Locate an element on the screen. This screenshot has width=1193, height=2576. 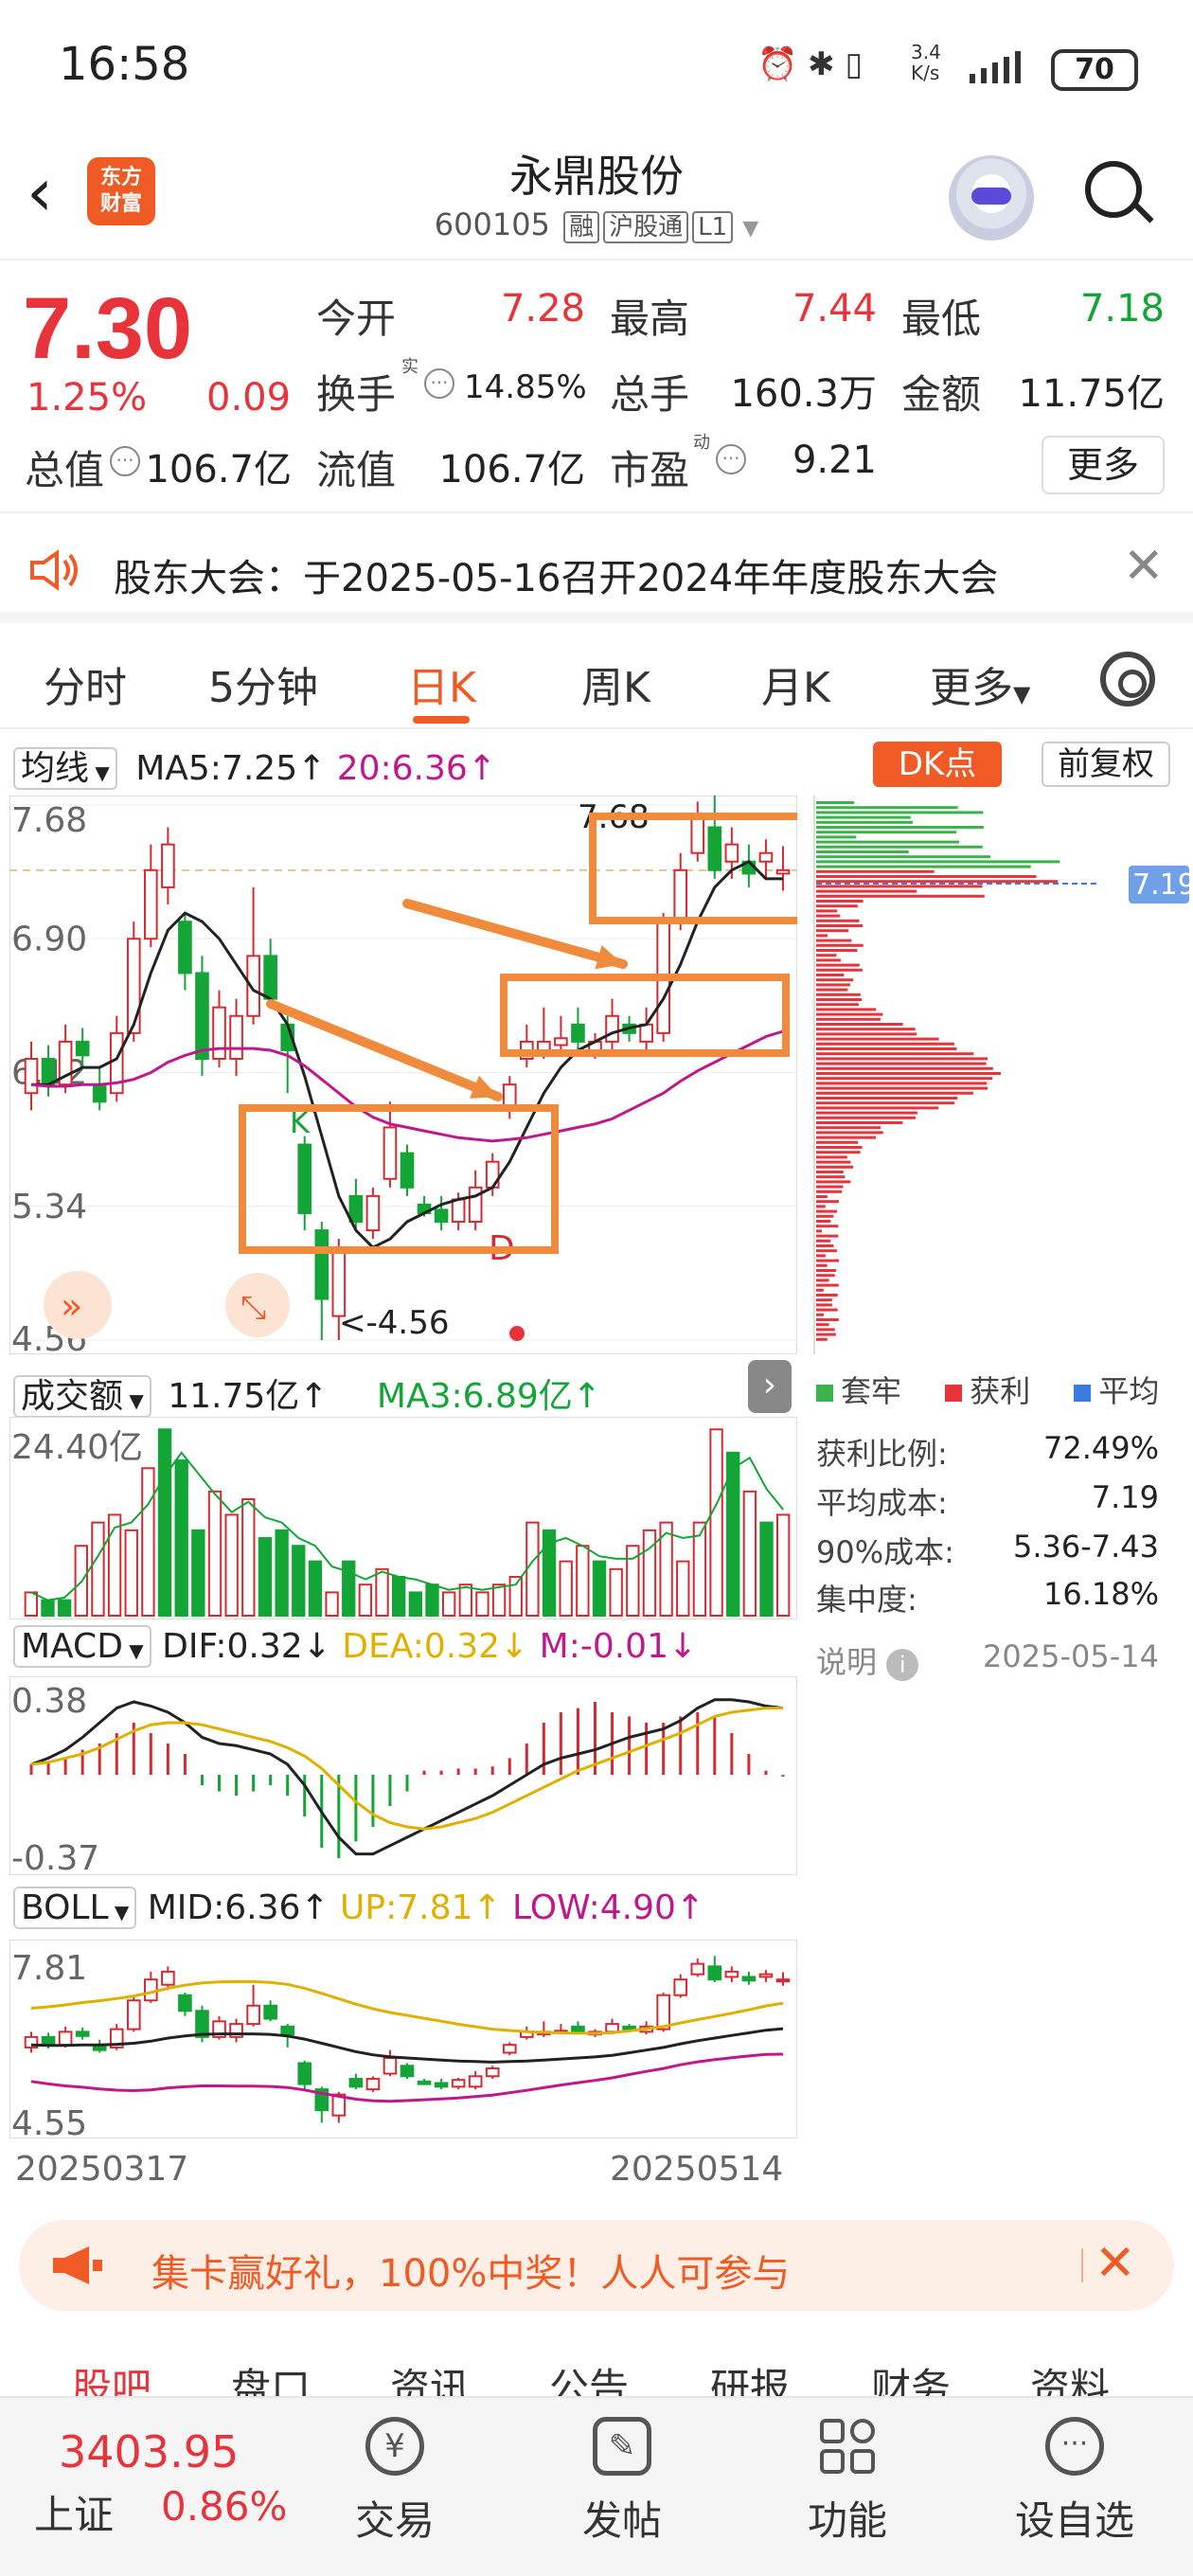
promo-banner: 集卡赢好礼，100%中奖！人人可参与 ✕ is located at coordinates (596, 2265).